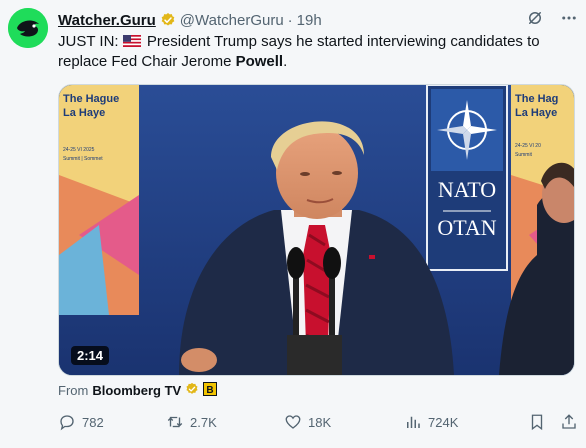 The height and width of the screenshot is (448, 586). I want to click on banner-left-line2: La Haye, so click(84, 113).